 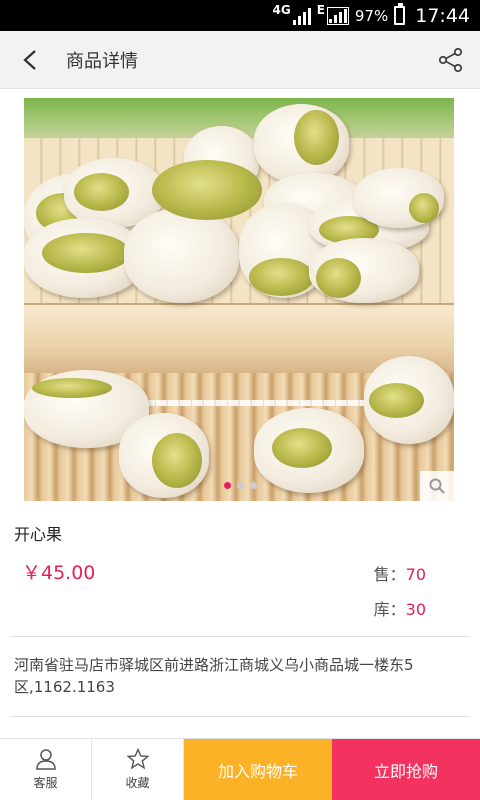 I want to click on battery-percent: 97%, so click(x=371, y=15).